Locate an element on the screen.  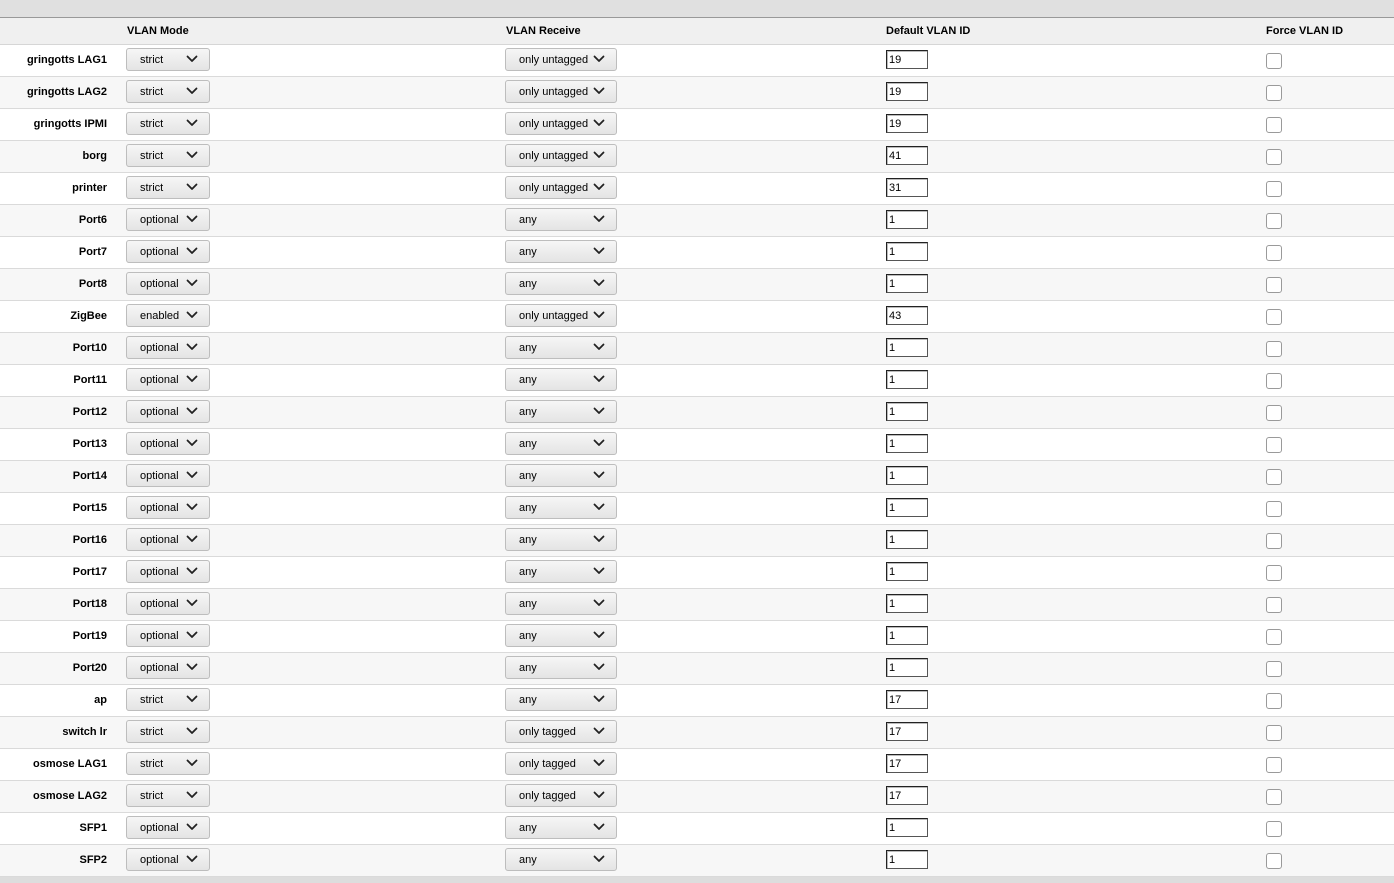
vlan-mode-select: enabled is located at coordinates (168, 315).